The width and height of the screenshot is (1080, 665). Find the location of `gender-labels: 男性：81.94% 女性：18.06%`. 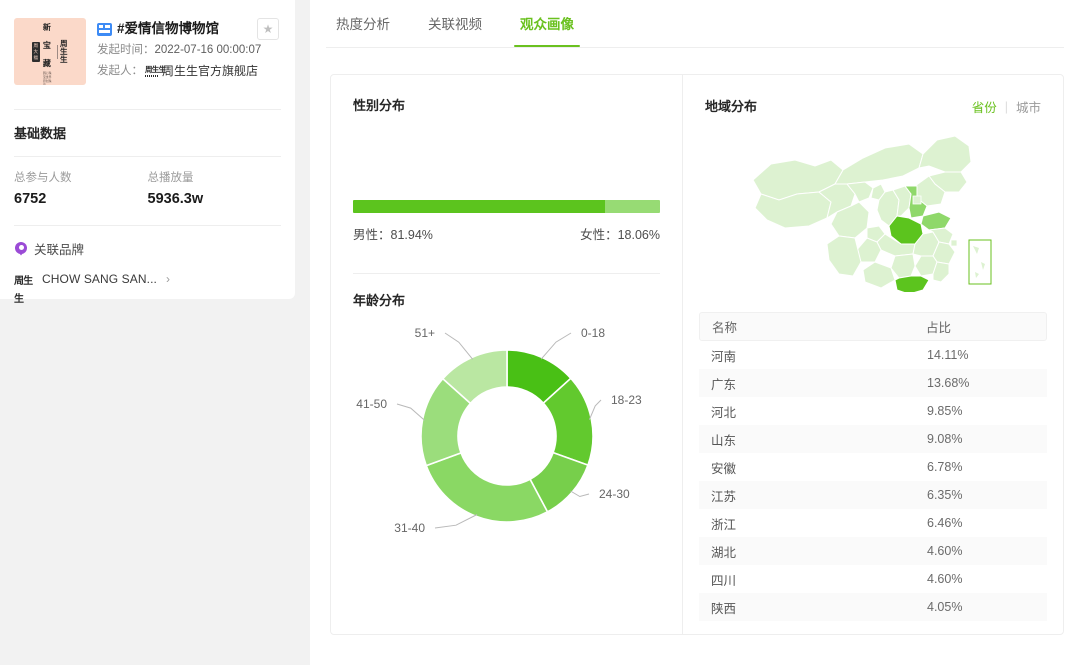

gender-labels: 男性：81.94% 女性：18.06% is located at coordinates (506, 233).